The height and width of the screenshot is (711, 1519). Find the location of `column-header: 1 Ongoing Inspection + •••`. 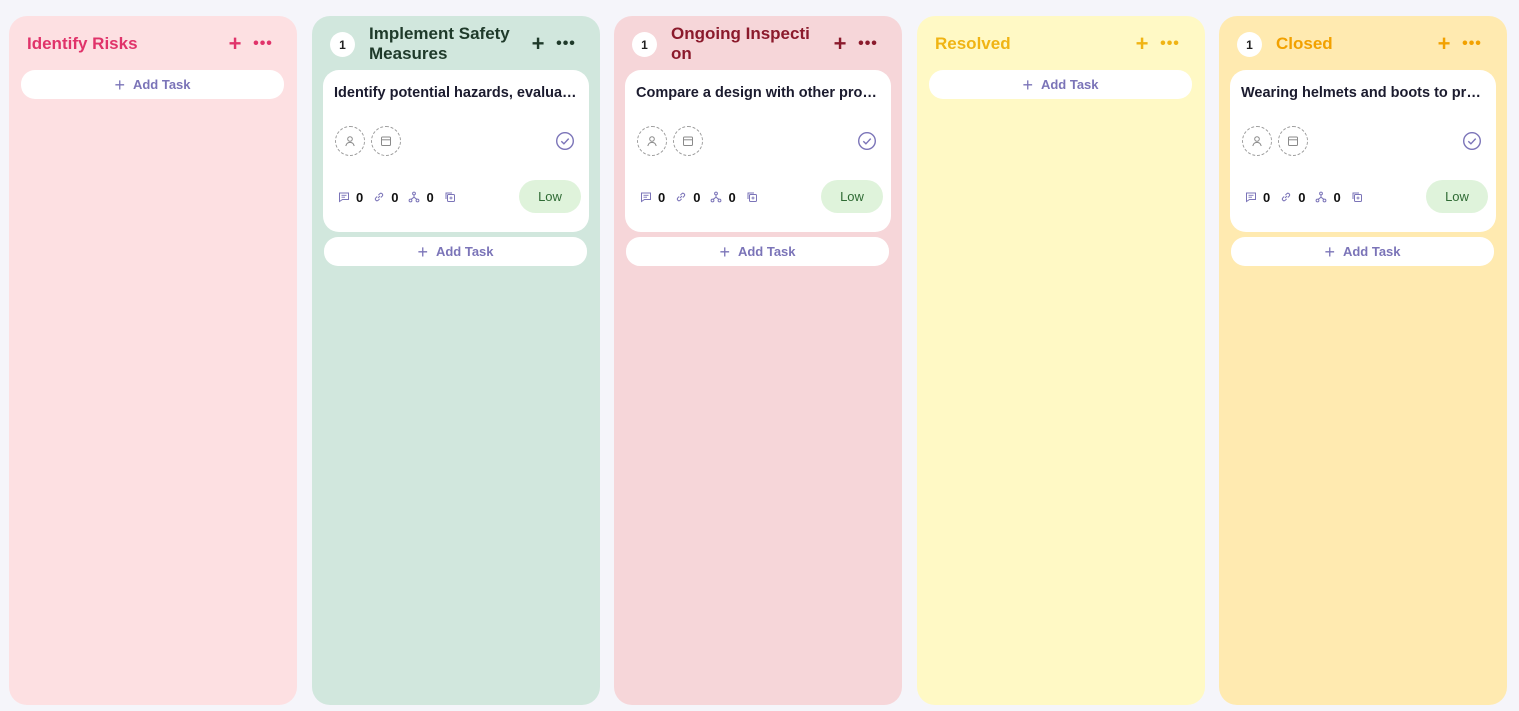

column-header: 1 Ongoing Inspection + ••• is located at coordinates (758, 44).